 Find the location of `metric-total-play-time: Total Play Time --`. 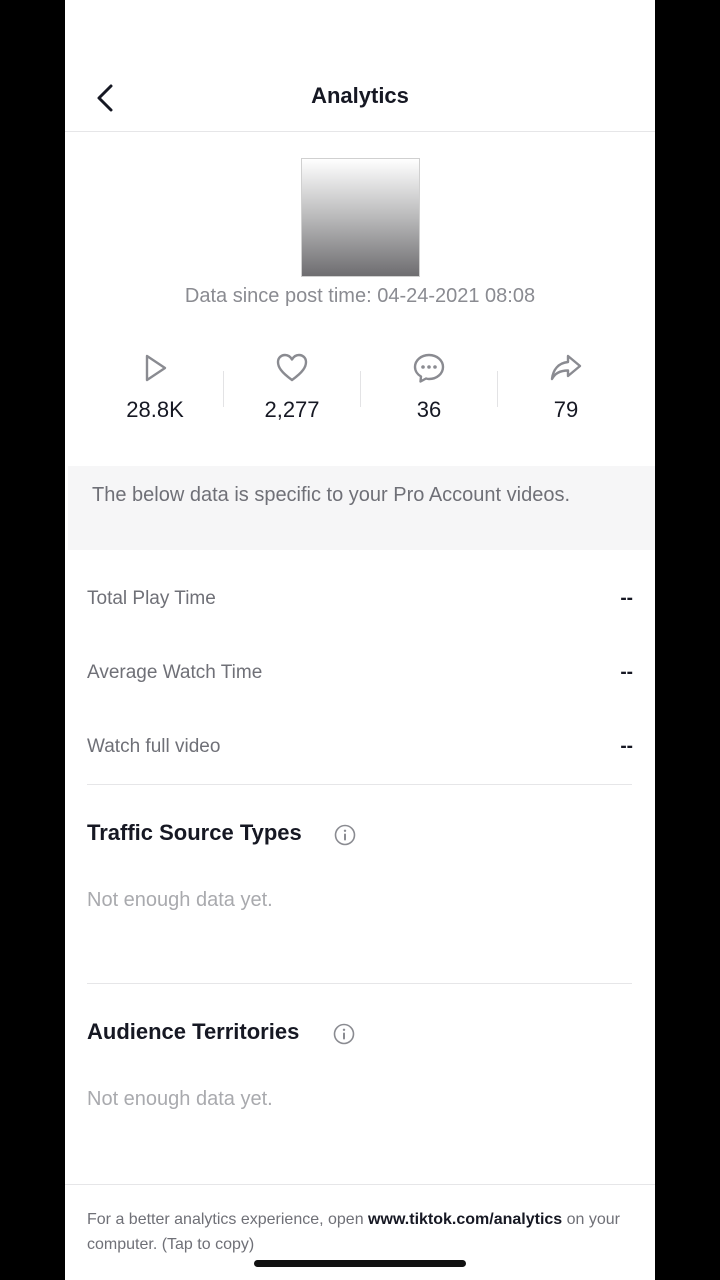

metric-total-play-time: Total Play Time -- is located at coordinates (360, 600).